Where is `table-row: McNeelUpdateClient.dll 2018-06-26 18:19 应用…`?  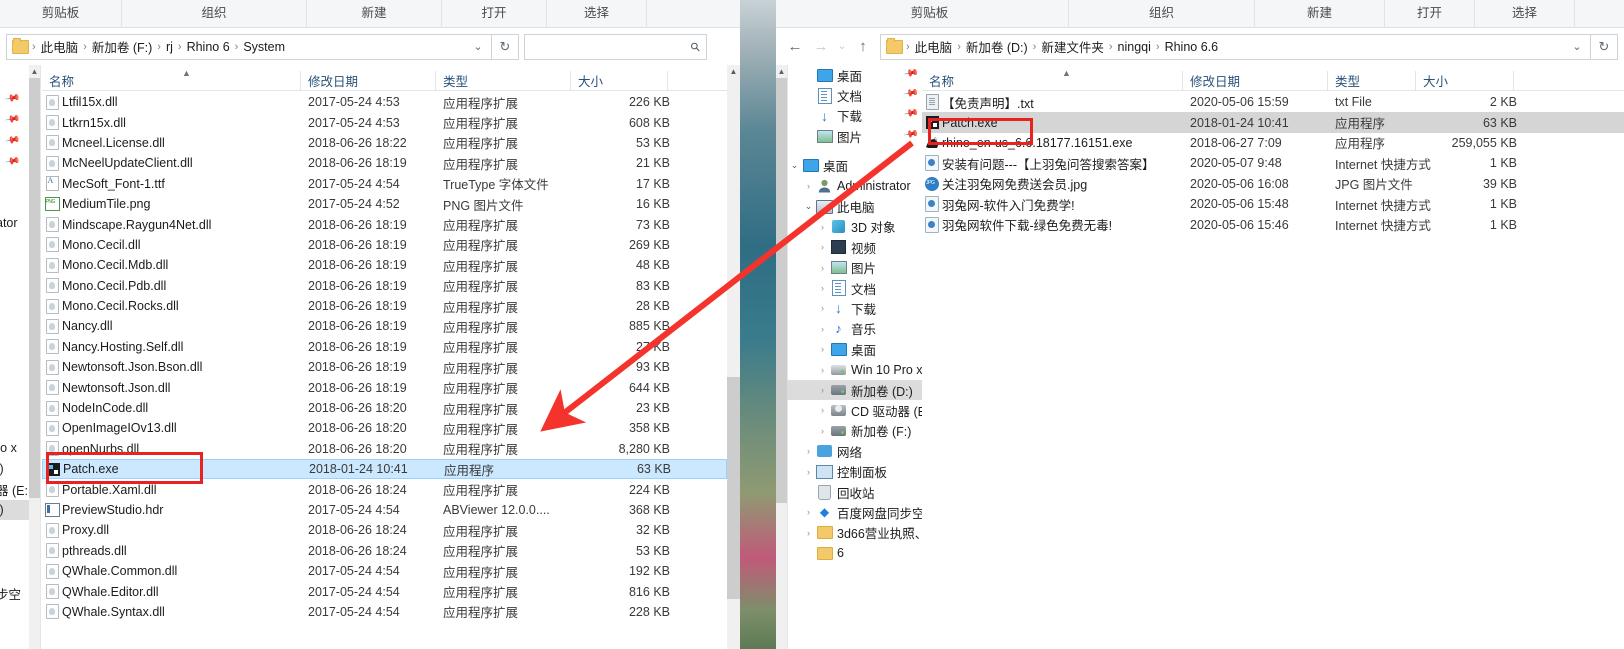 table-row: McNeelUpdateClient.dll 2018-06-26 18:19 应用… is located at coordinates (384, 163).